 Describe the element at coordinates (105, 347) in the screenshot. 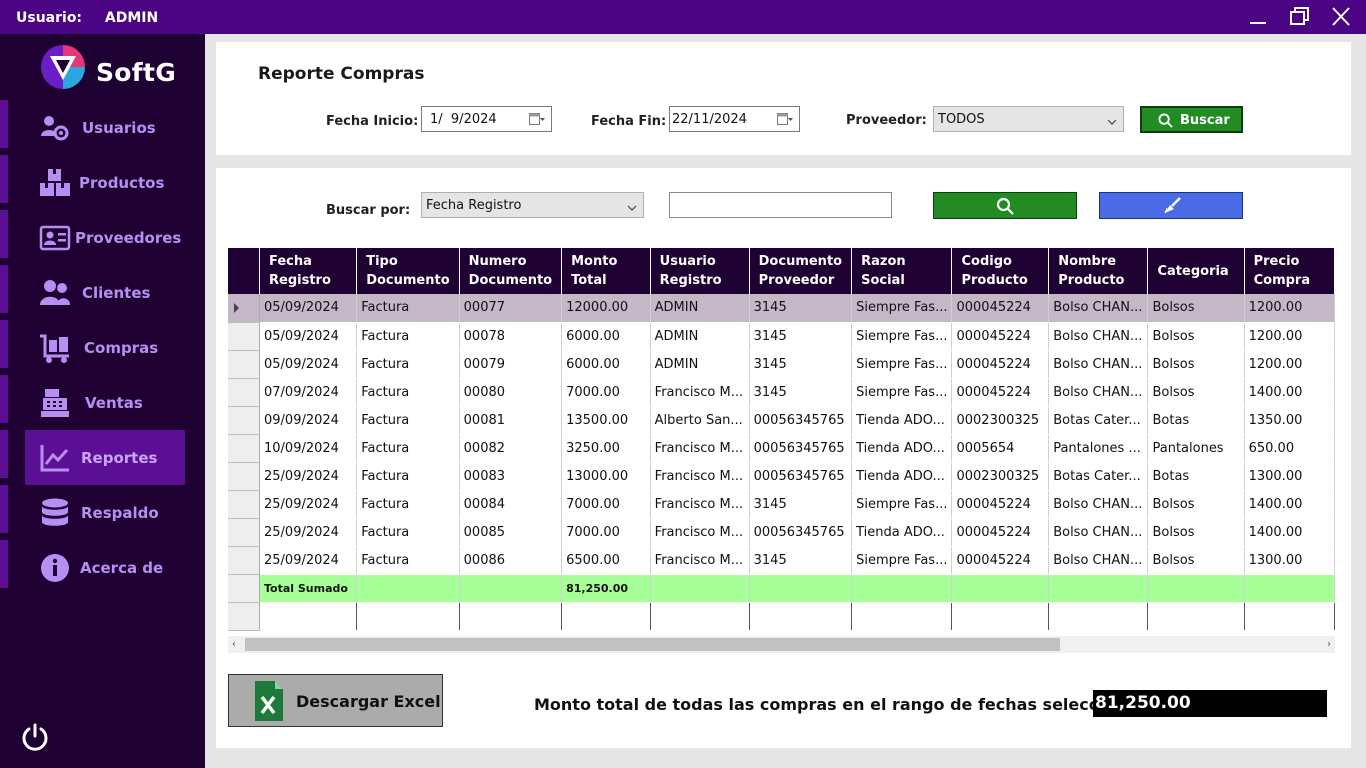

I see `sidebar-item-compras: Compras` at that location.